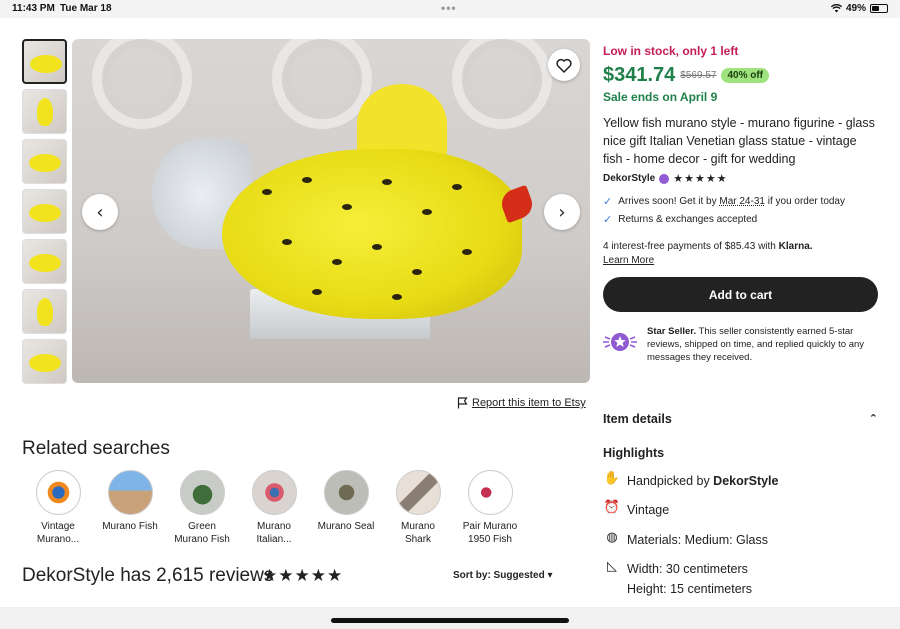 This screenshot has height=629, width=900. I want to click on shop-name: DekorStyle, so click(629, 178).